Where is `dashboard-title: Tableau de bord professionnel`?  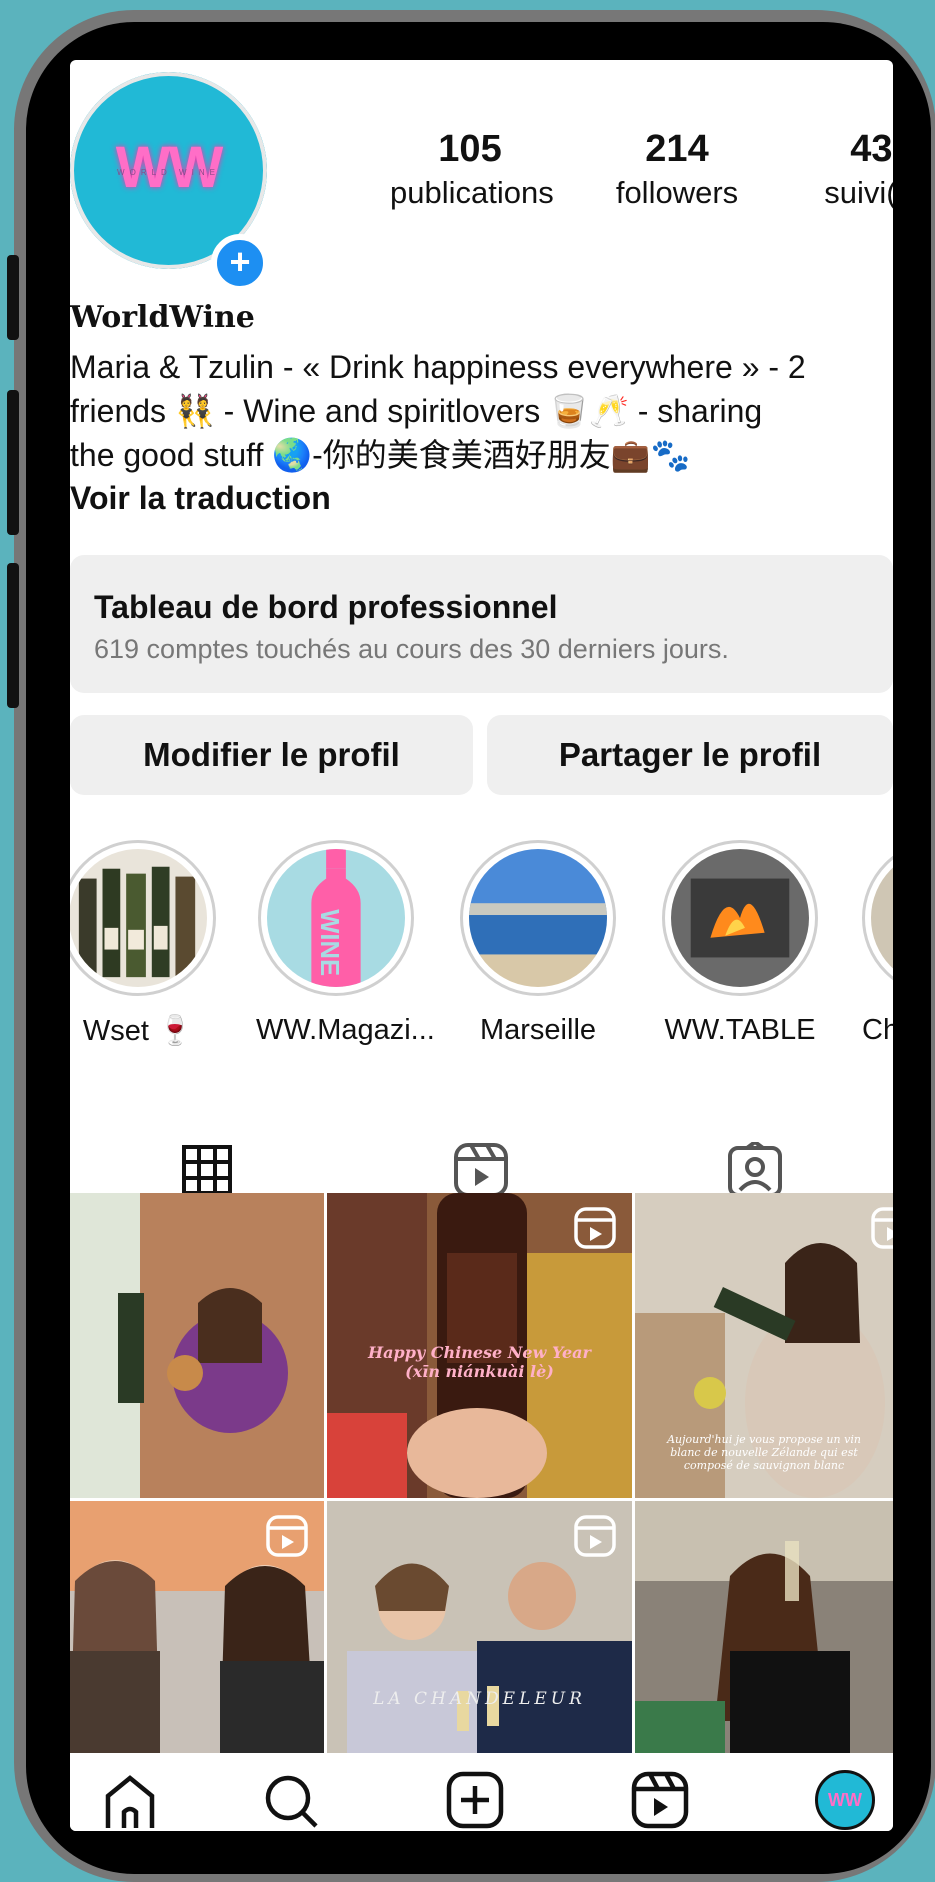 dashboard-title: Tableau de bord professionnel is located at coordinates (326, 607).